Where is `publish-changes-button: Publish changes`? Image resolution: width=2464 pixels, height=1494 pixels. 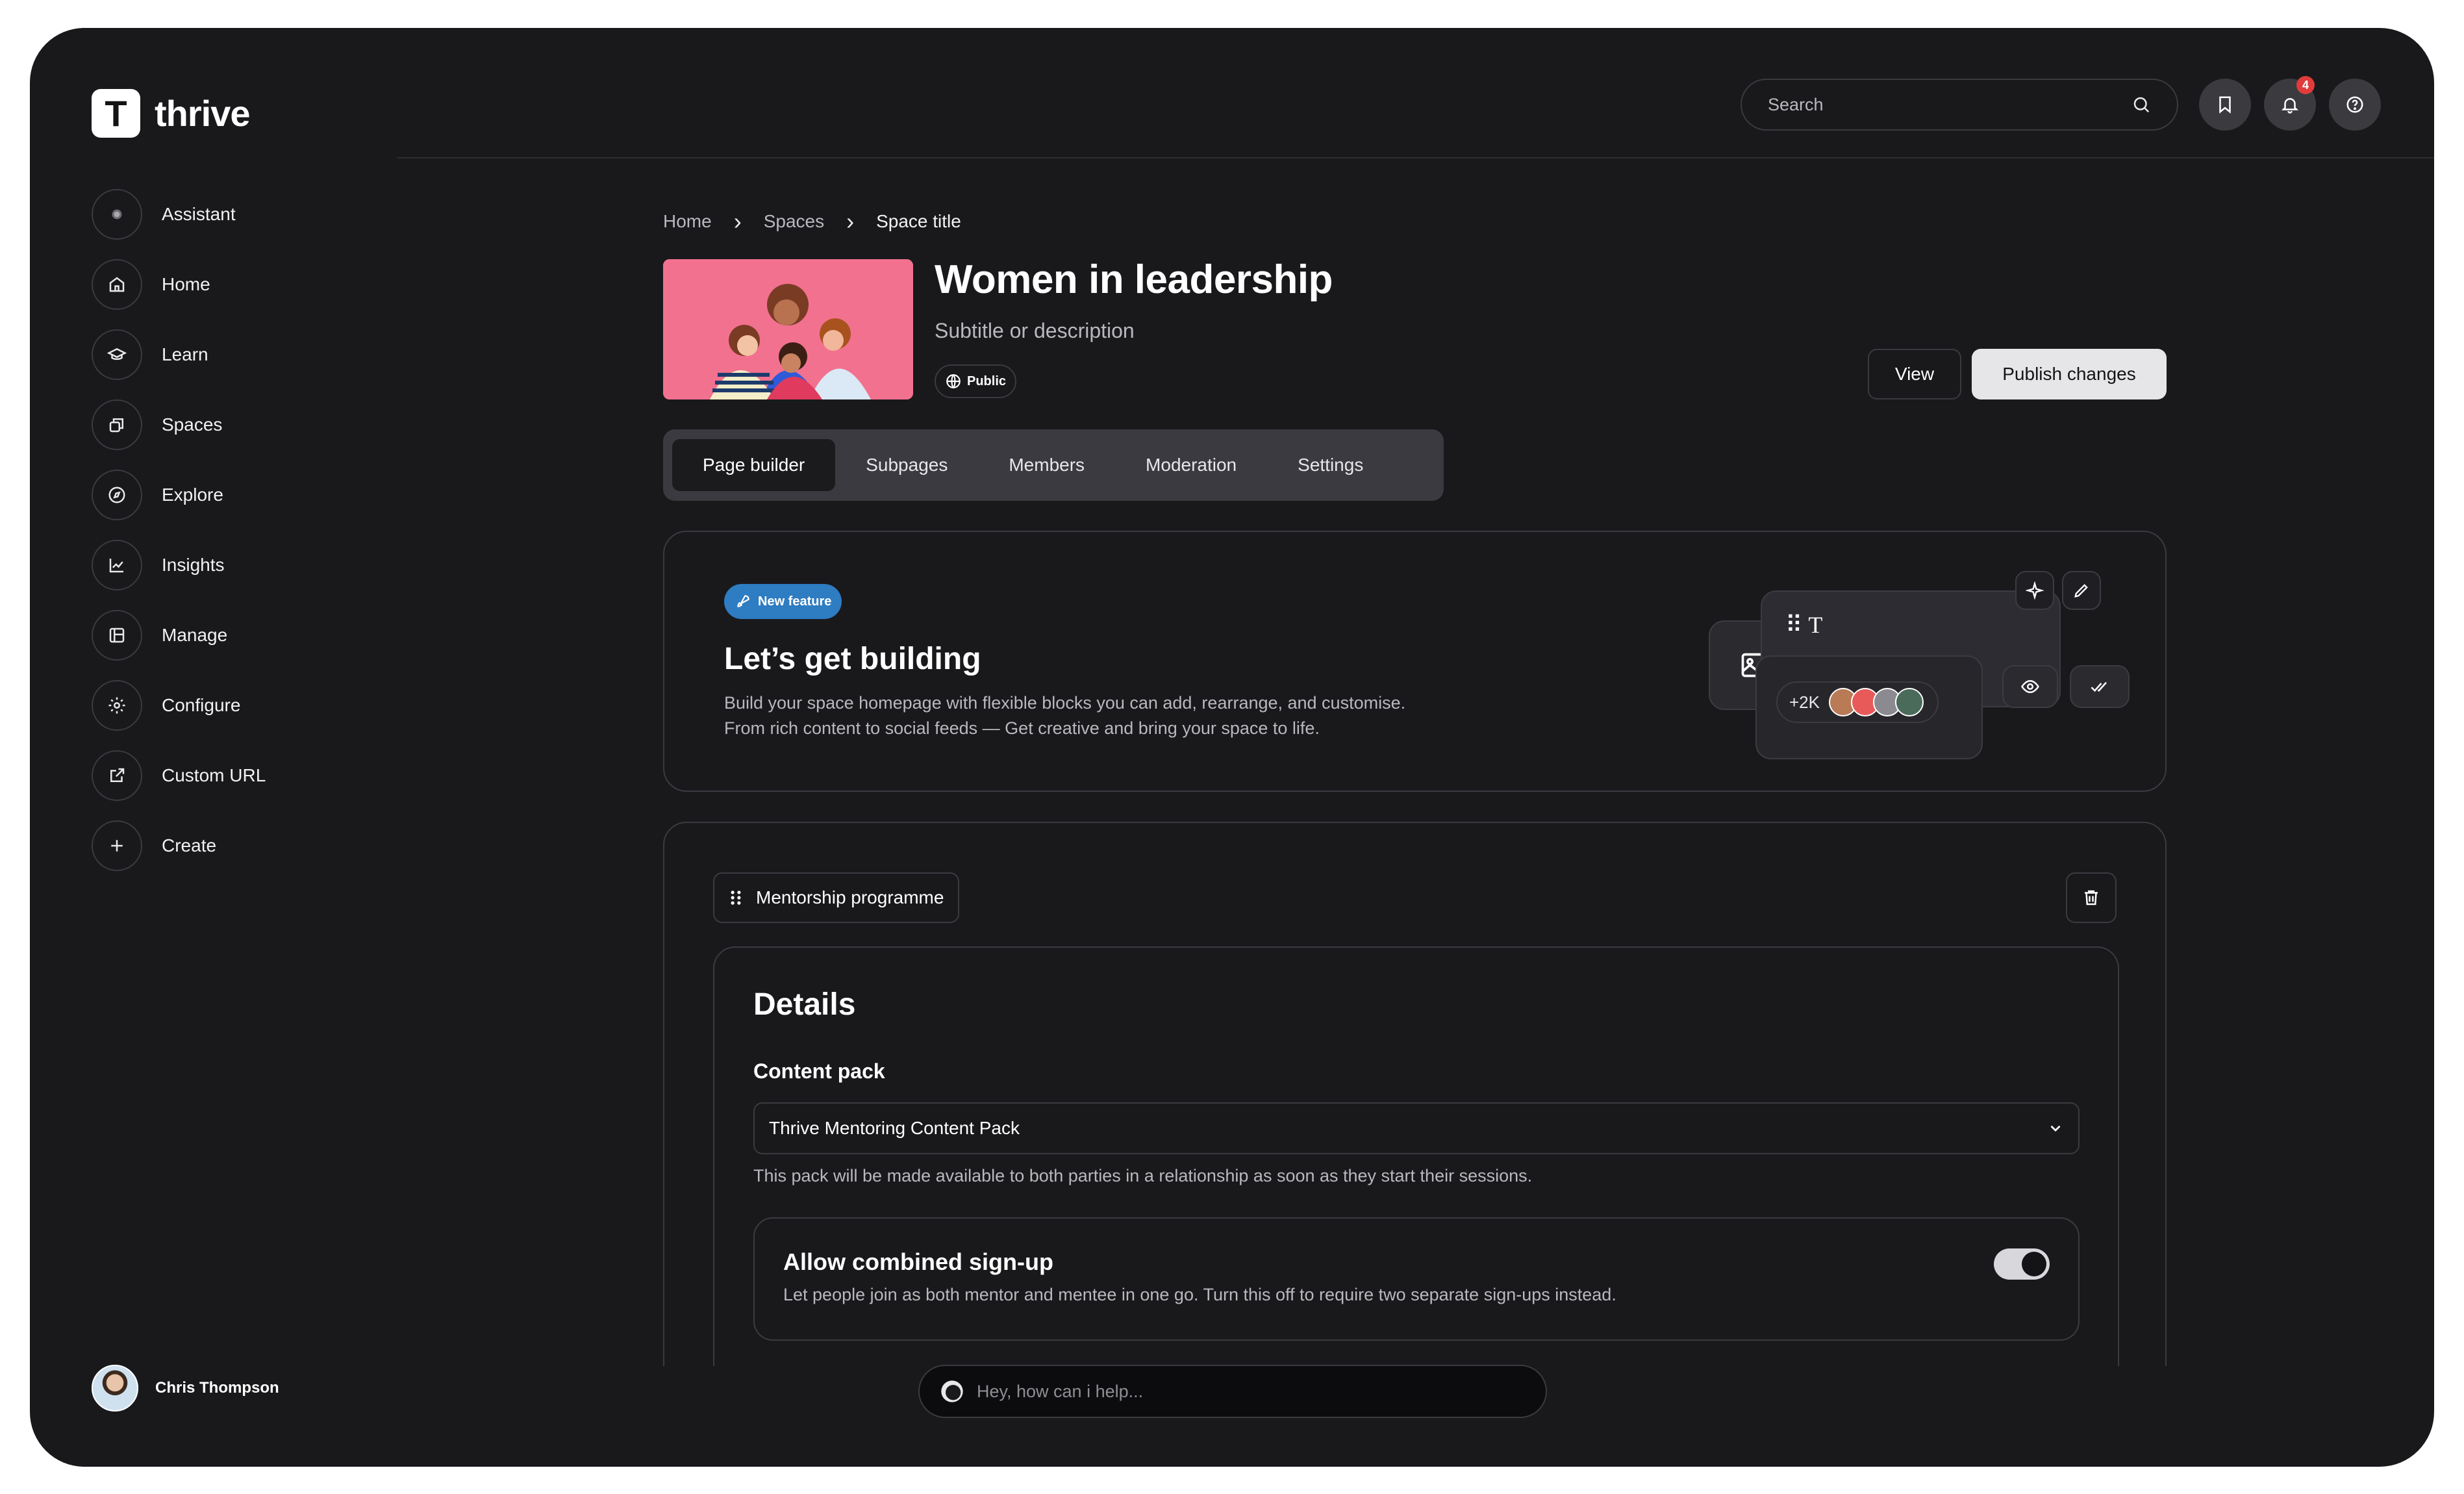
publish-changes-button: Publish changes is located at coordinates (2069, 374).